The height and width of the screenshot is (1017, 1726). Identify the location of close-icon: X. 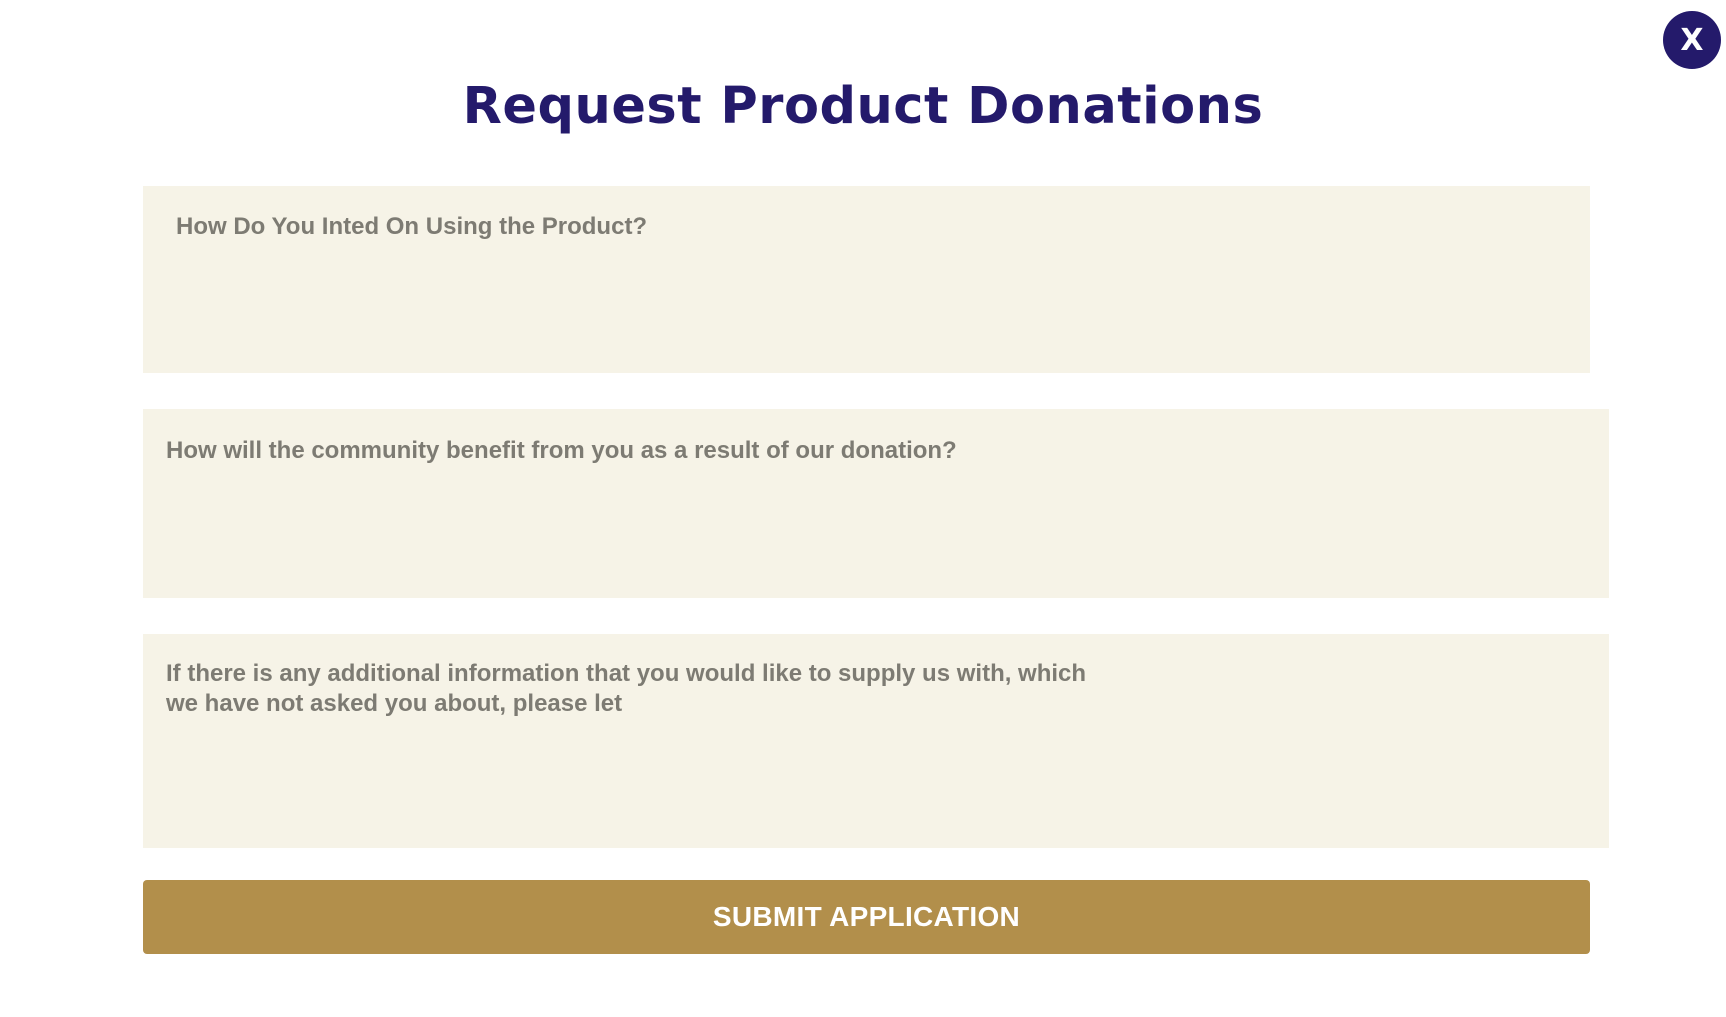
(1692, 40).